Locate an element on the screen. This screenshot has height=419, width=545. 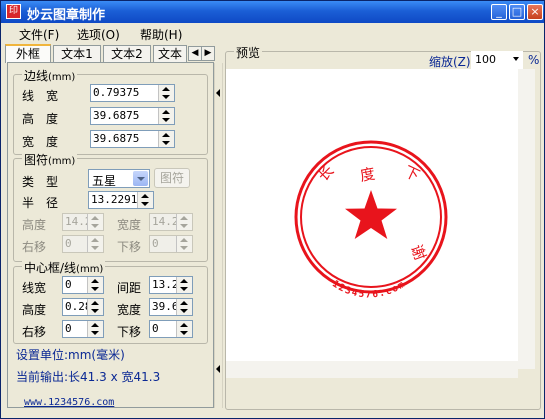
symbol-type-label: 类 型 is located at coordinates (40, 182).